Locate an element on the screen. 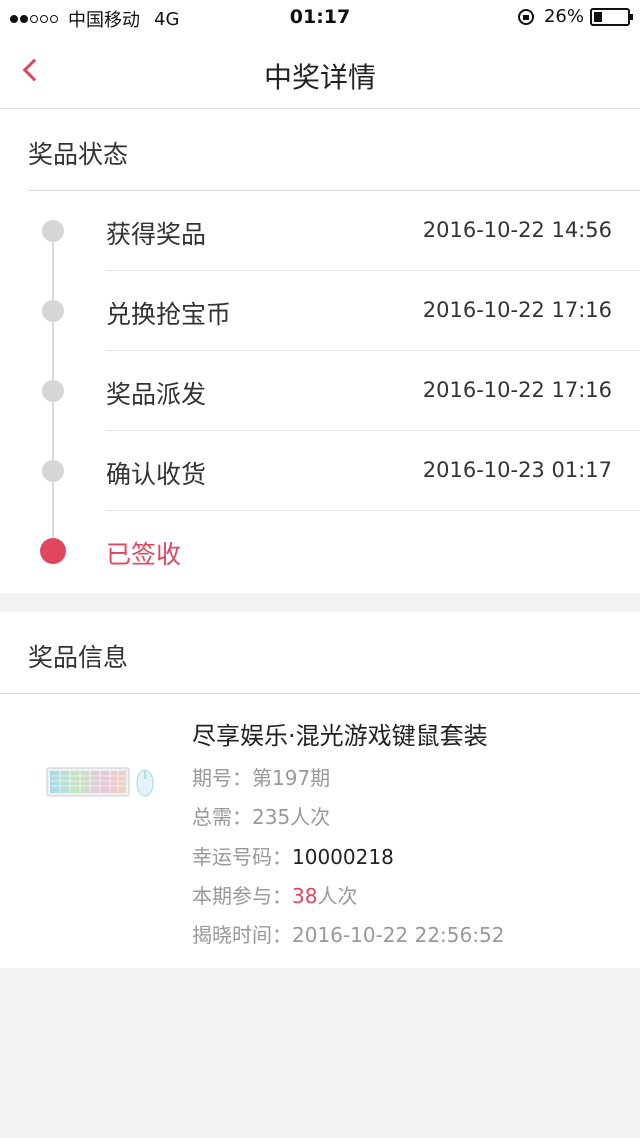 The height and width of the screenshot is (1138, 640). reveal-time-label: 揭晓时间： is located at coordinates (242, 935).